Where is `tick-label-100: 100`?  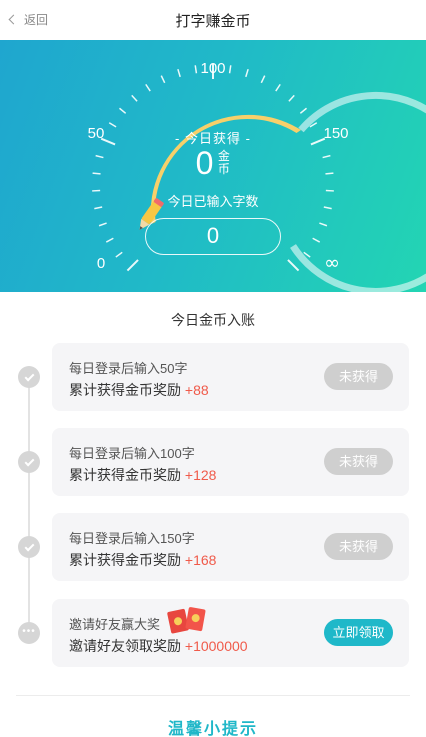
tick-label-100: 100 is located at coordinates (212, 68).